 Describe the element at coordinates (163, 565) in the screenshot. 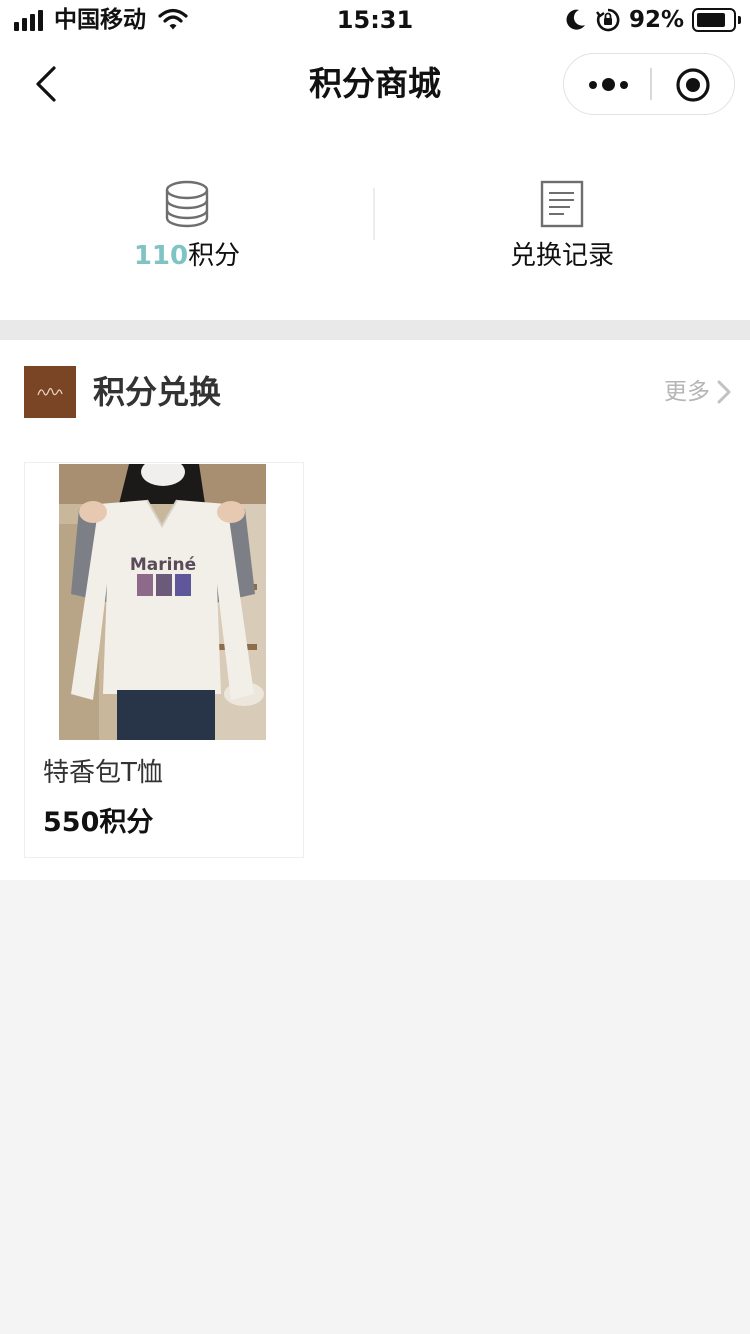

I see `product-print-text: Mariné` at that location.